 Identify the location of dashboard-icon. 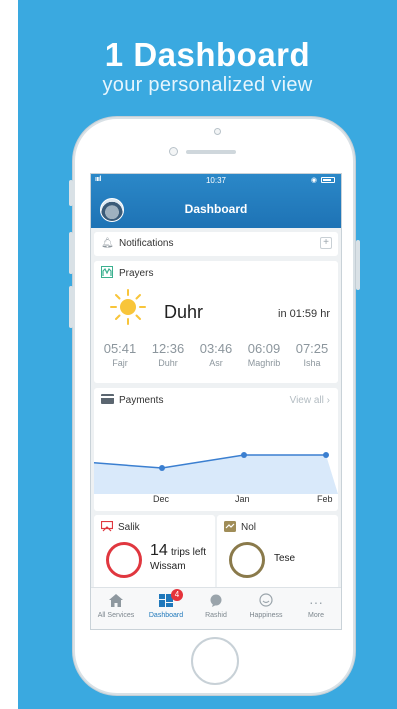
(166, 602).